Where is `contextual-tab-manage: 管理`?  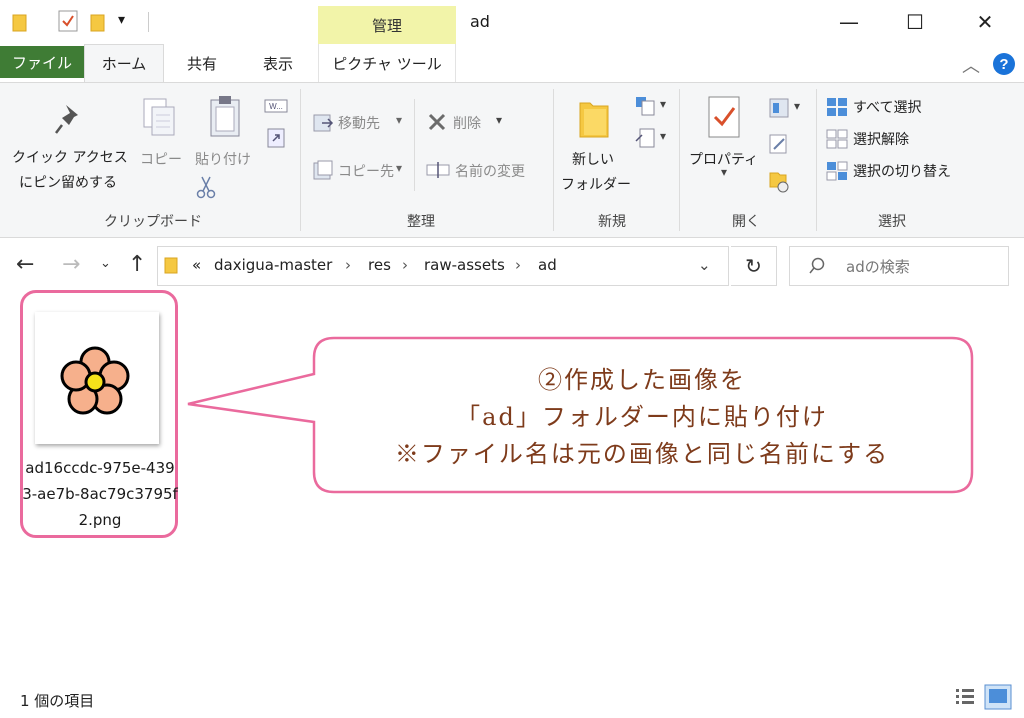 contextual-tab-manage: 管理 is located at coordinates (387, 25).